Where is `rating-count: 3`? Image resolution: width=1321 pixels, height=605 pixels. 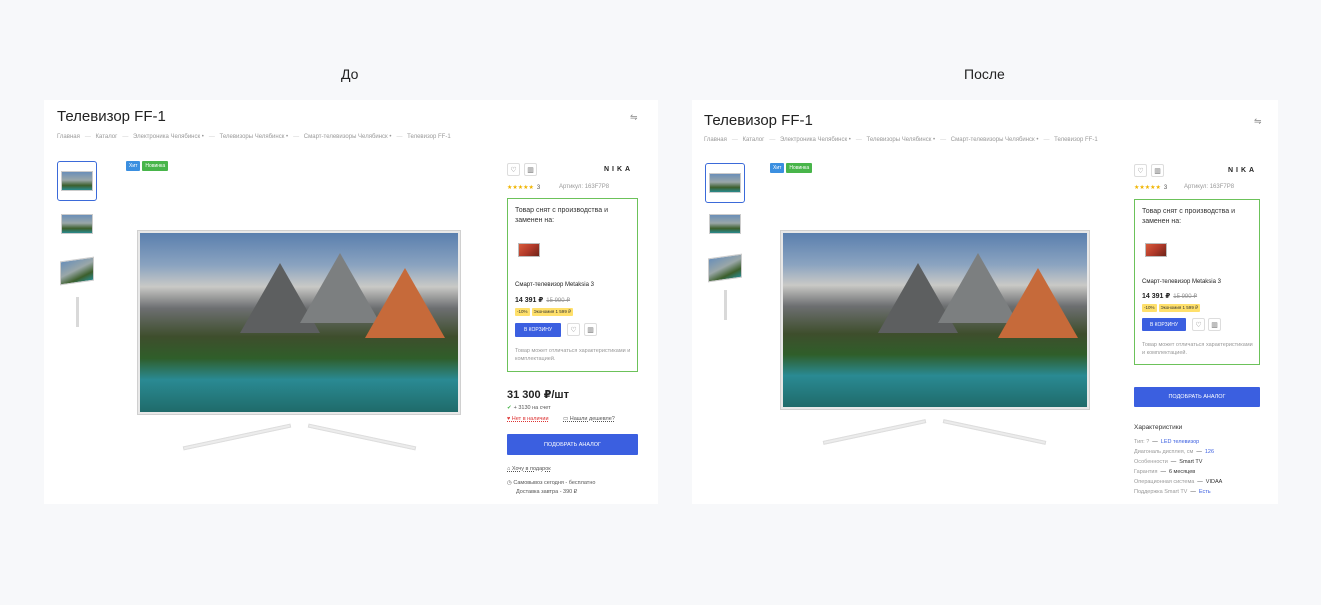
rating-count: 3 is located at coordinates (1165, 188).